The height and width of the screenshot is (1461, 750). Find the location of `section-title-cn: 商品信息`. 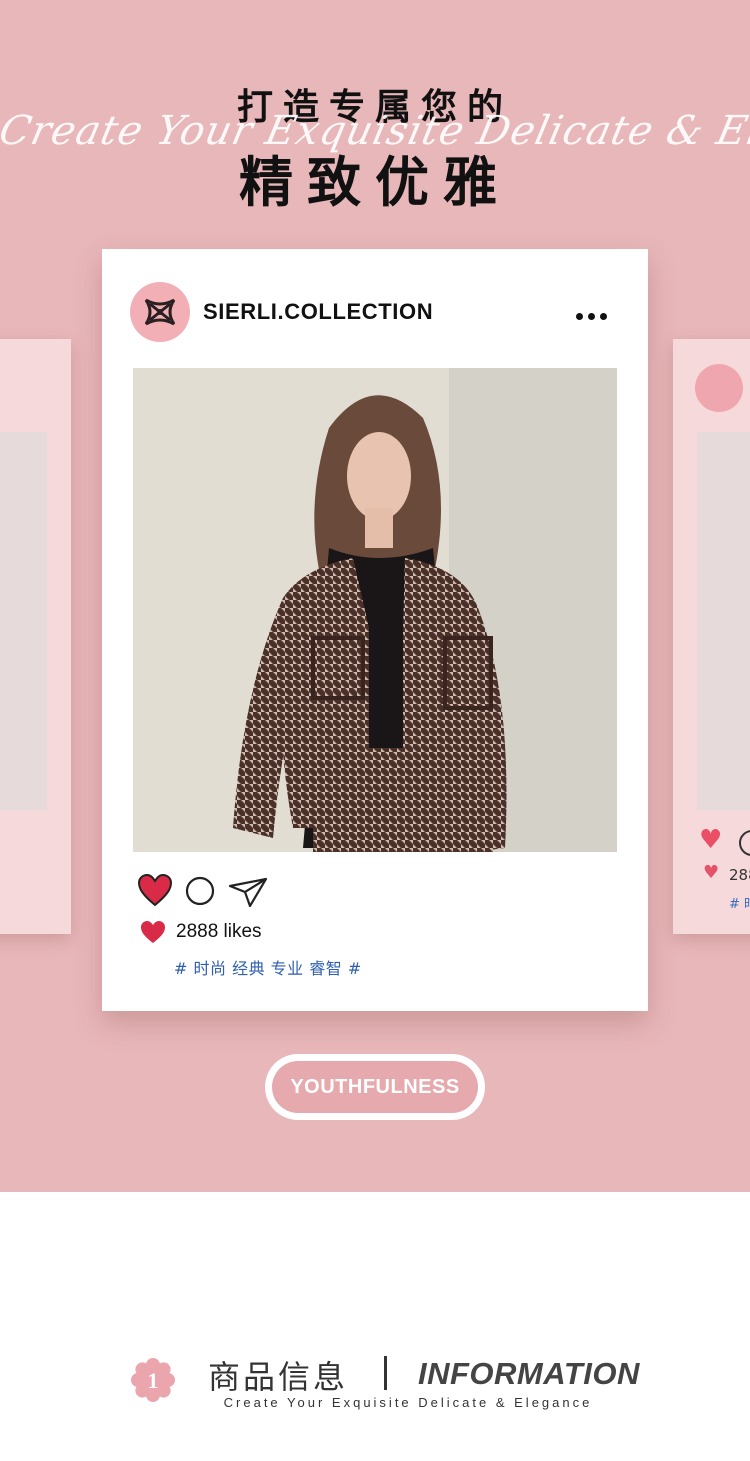

section-title-cn: 商品信息 is located at coordinates (278, 1377).